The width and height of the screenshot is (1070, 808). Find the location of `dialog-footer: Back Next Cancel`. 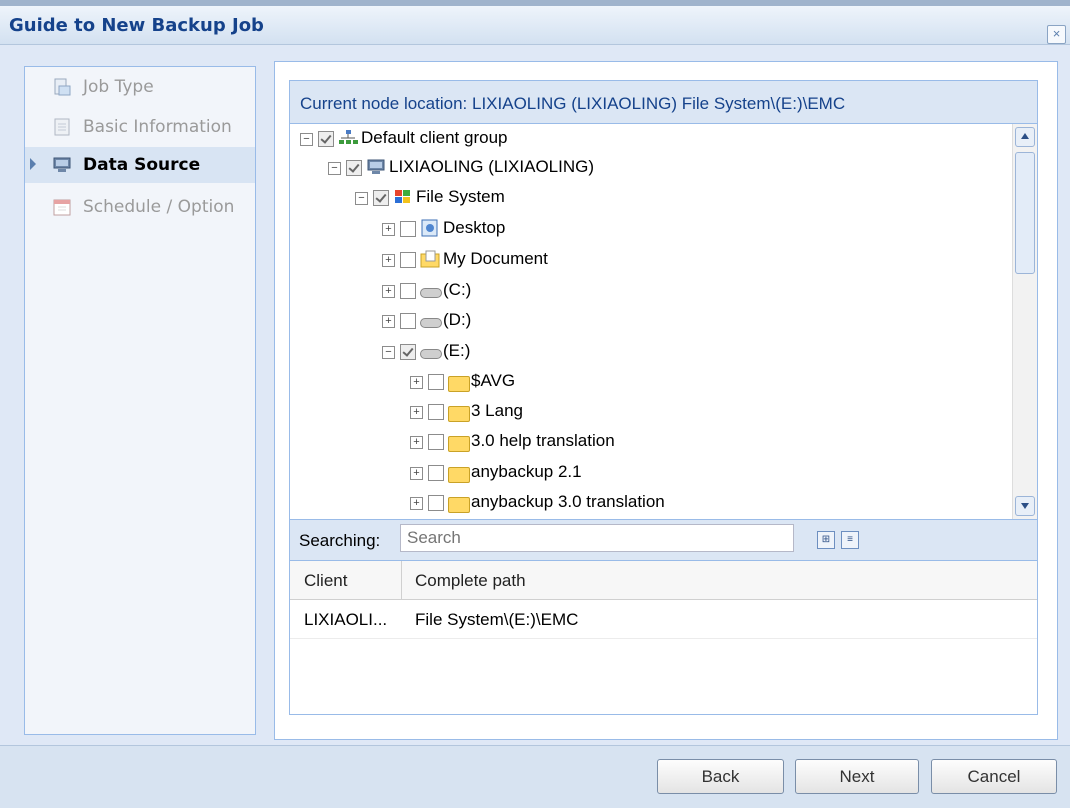

dialog-footer: Back Next Cancel is located at coordinates (535, 776).